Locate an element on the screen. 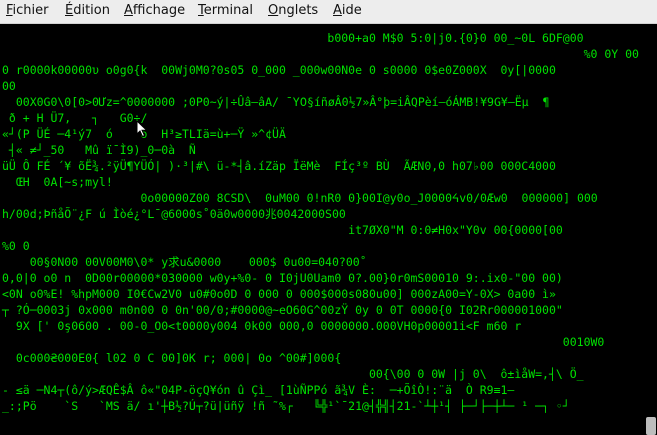  menu-edition: Édition is located at coordinates (87, 10).